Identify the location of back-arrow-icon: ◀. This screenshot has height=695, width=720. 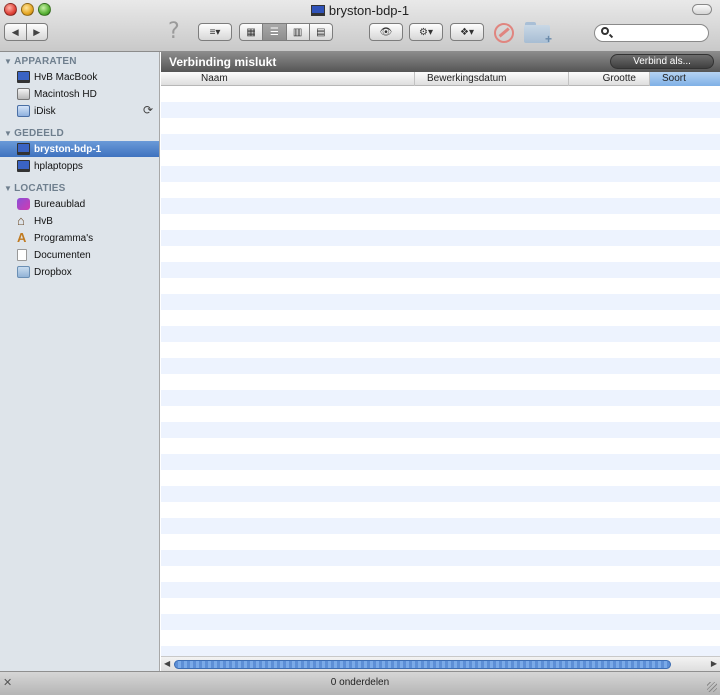
(15, 31).